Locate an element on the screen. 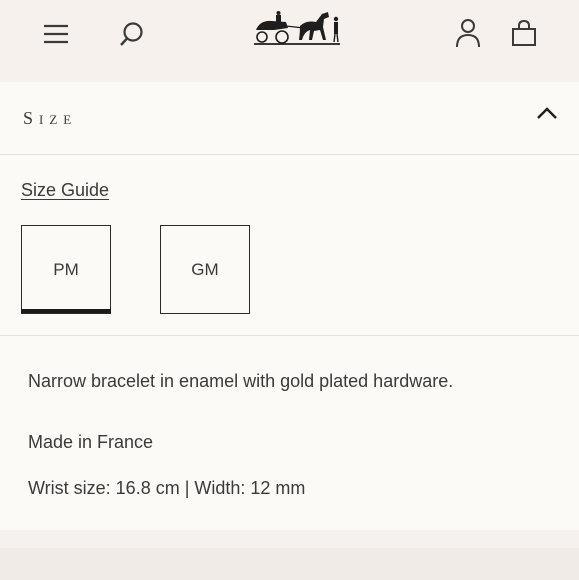 The image size is (579, 580). size-accordion-header: Size is located at coordinates (289, 118).